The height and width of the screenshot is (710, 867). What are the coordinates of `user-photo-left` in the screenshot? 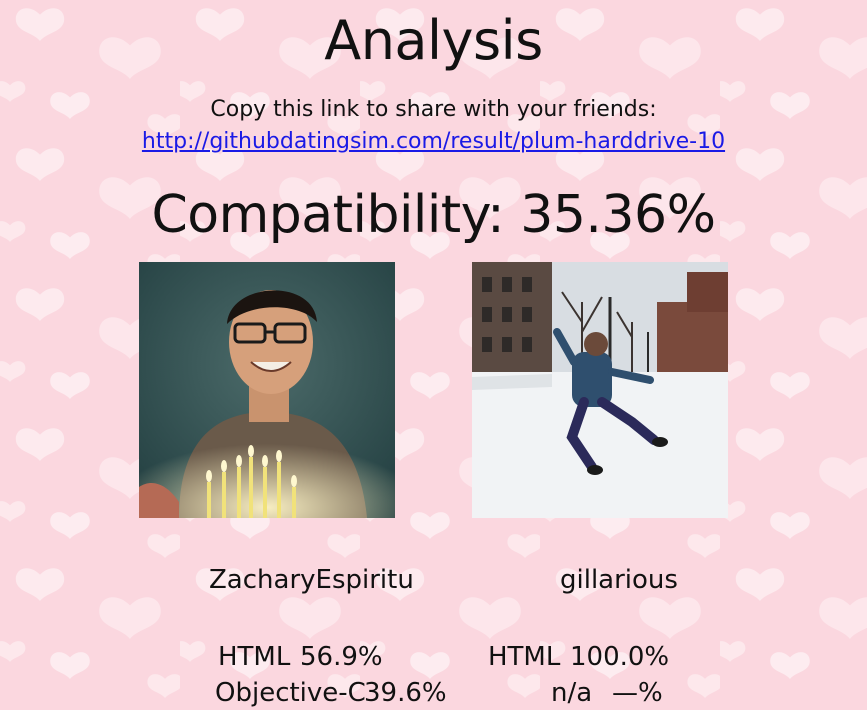 It's located at (267, 390).